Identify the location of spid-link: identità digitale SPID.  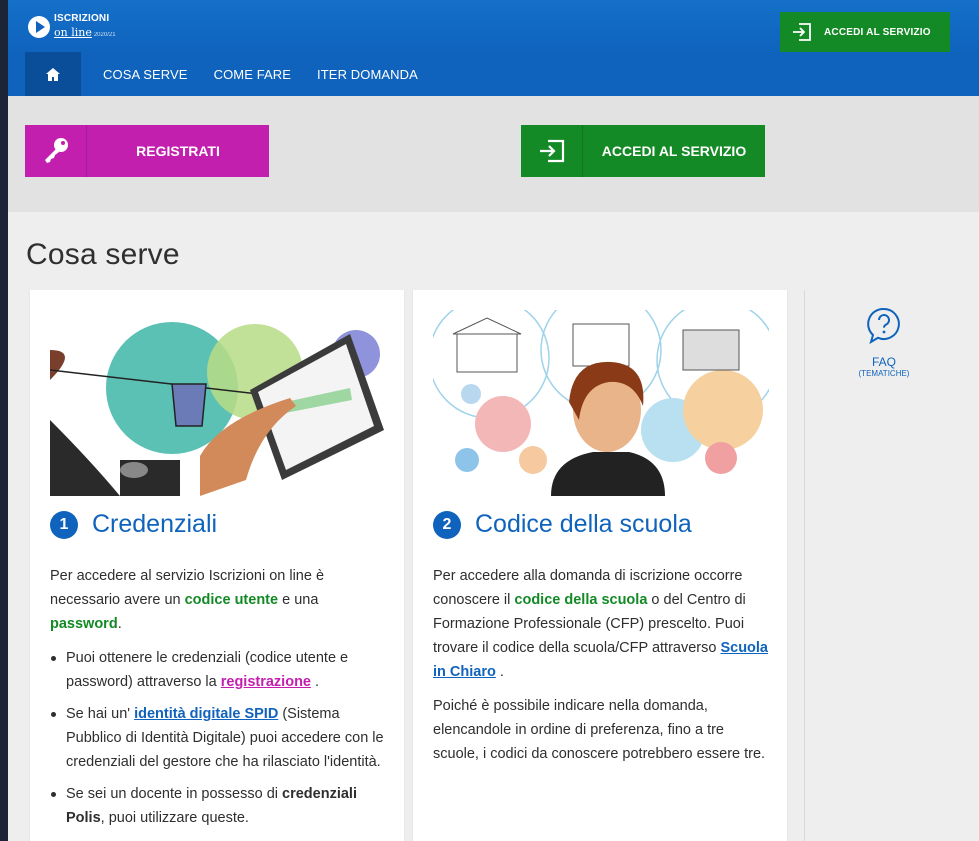
(206, 714).